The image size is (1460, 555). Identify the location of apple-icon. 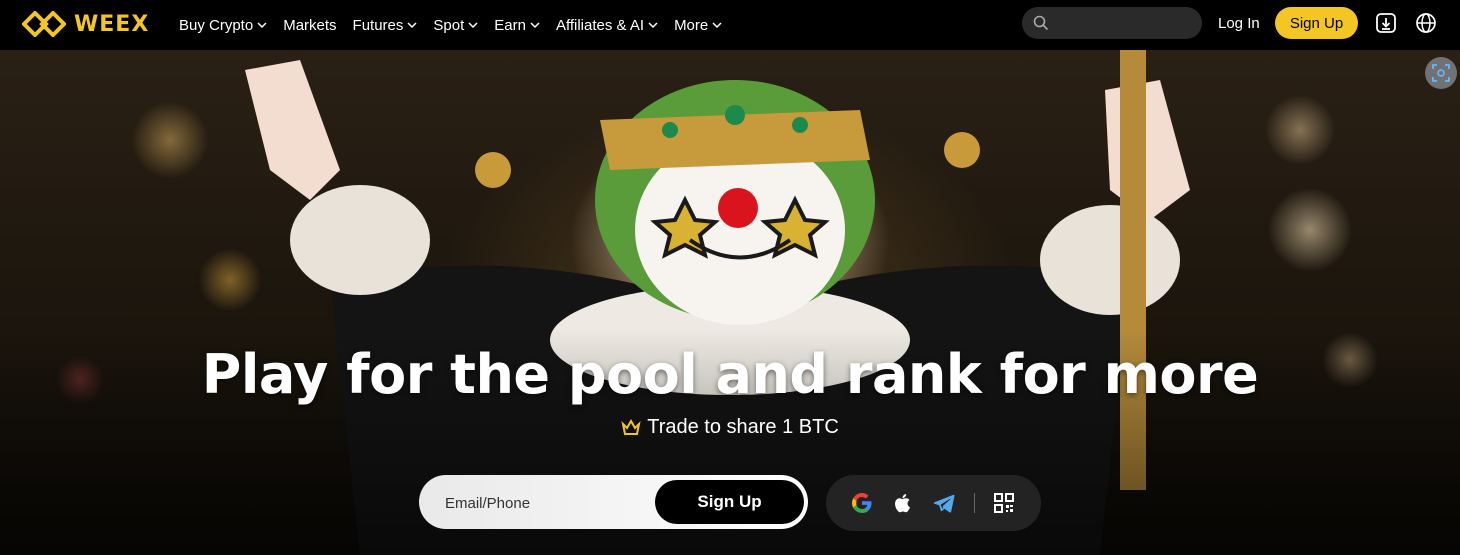
(903, 503).